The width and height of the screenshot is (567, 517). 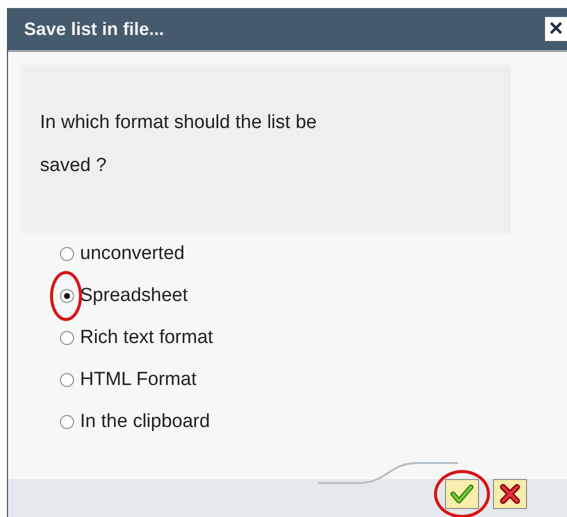 I want to click on question-text: In which format should the list be saved ?, so click(x=179, y=144).